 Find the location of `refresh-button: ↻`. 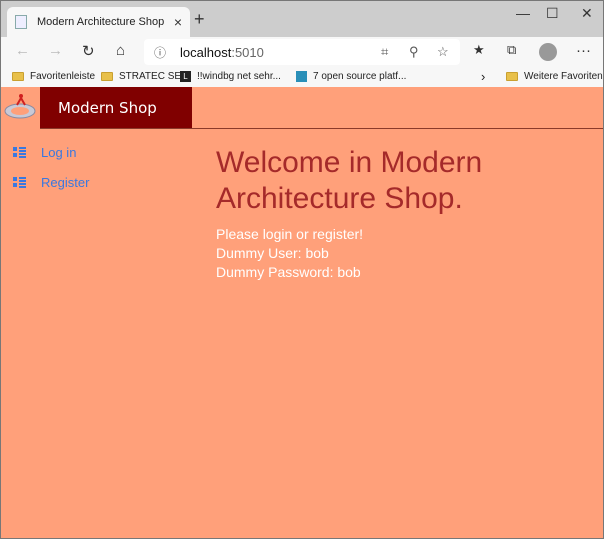

refresh-button: ↻ is located at coordinates (88, 51).